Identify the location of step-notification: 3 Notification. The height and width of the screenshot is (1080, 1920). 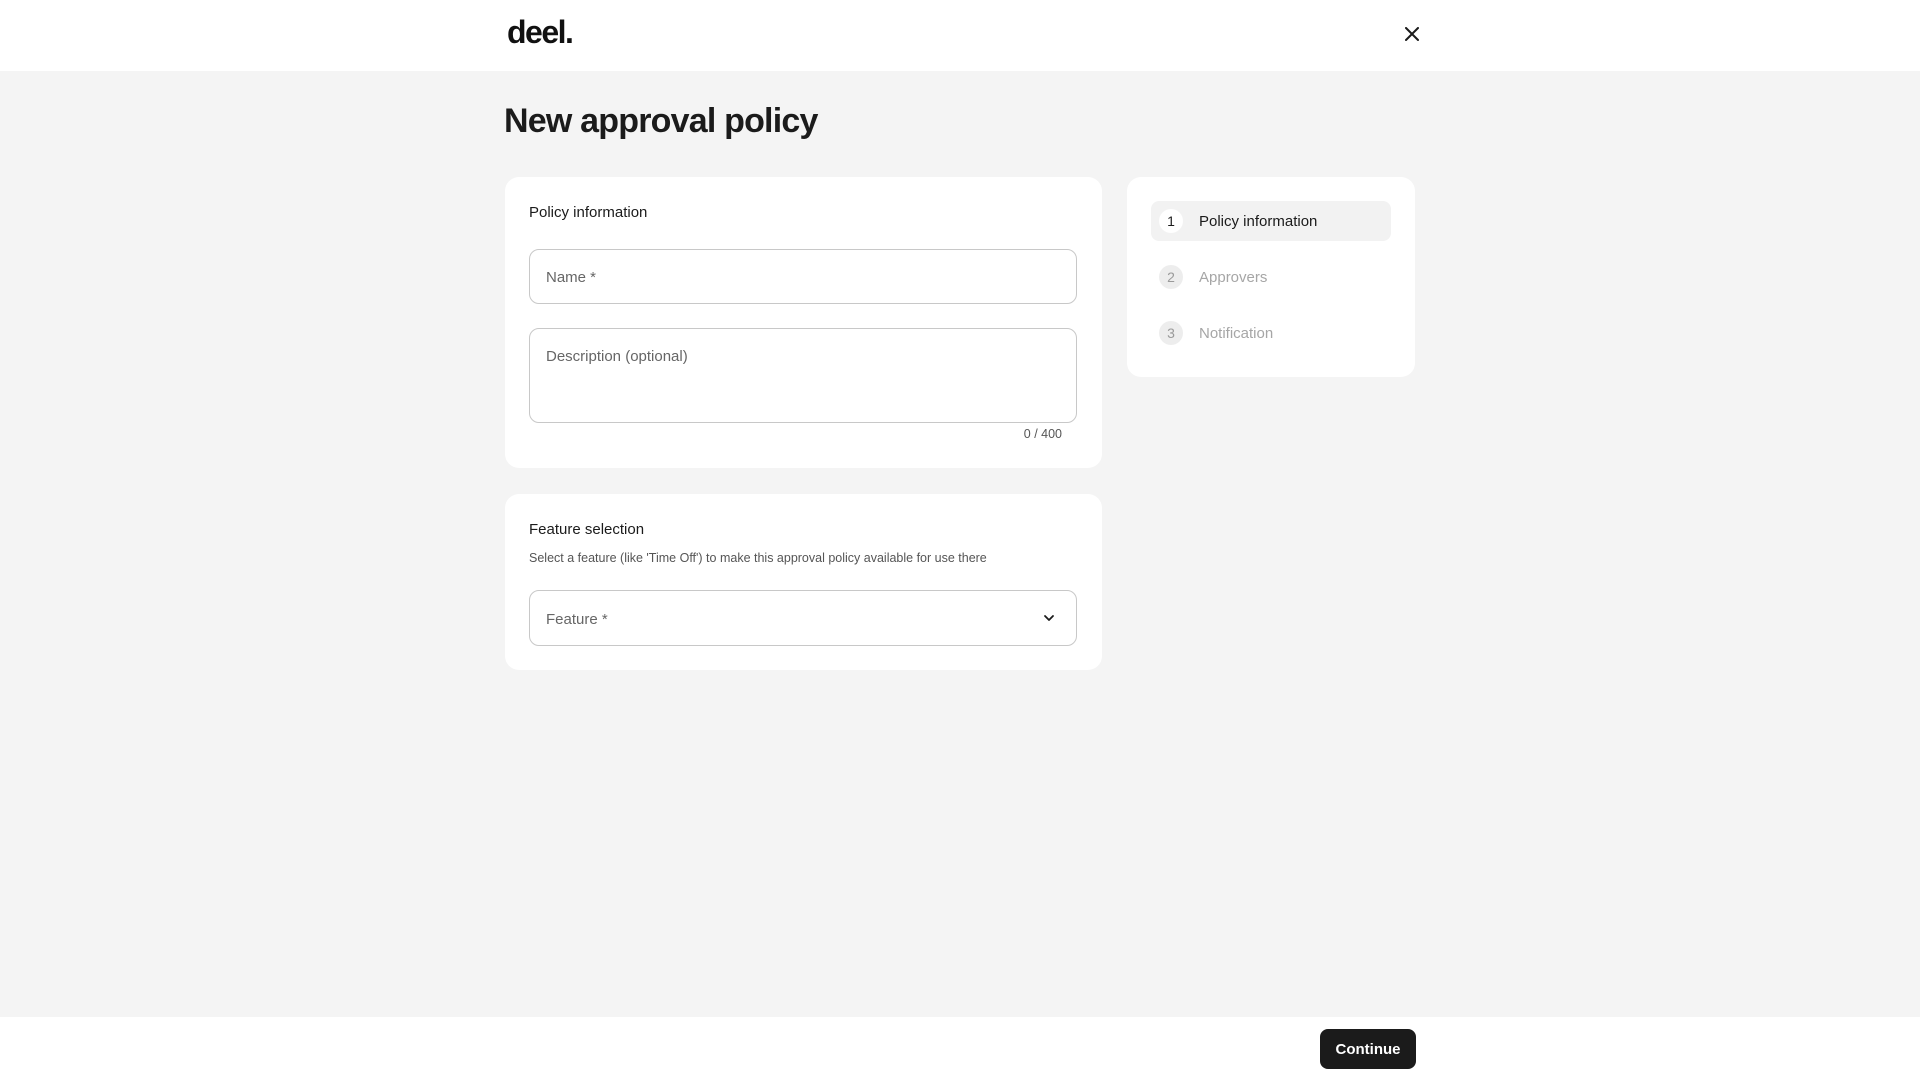
(1271, 333).